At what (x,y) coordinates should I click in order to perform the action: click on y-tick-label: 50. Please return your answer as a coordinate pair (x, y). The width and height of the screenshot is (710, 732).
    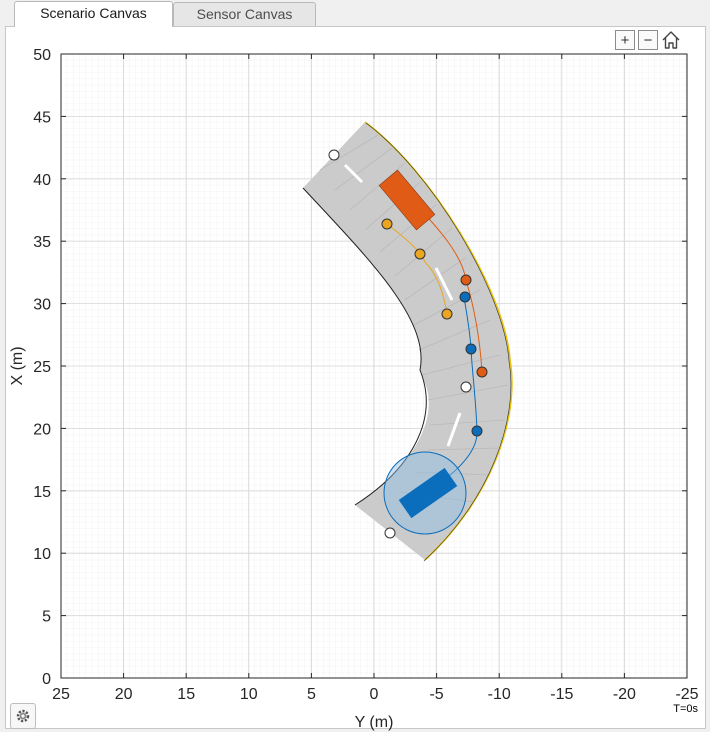
    Looking at the image, I should click on (42, 55).